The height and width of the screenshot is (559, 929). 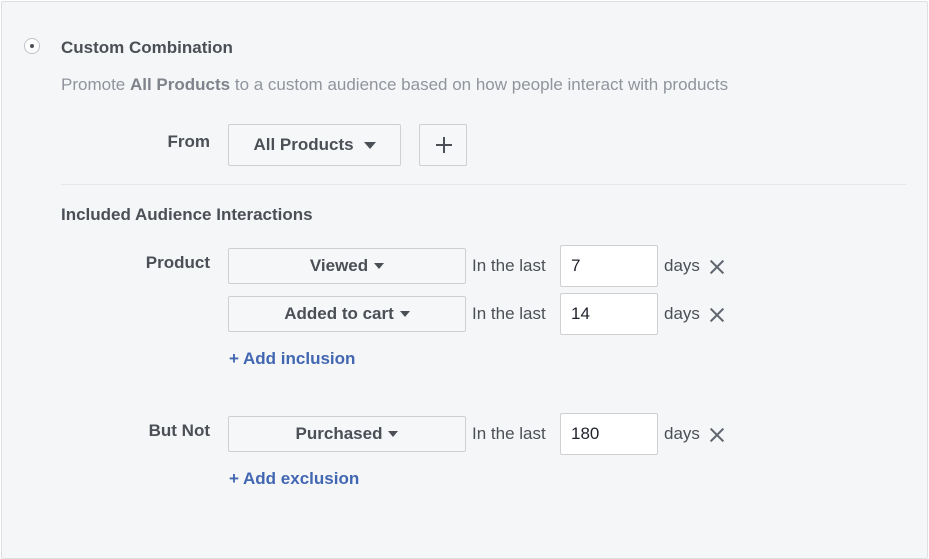 I want to click on custom-combination-radio, so click(x=32, y=46).